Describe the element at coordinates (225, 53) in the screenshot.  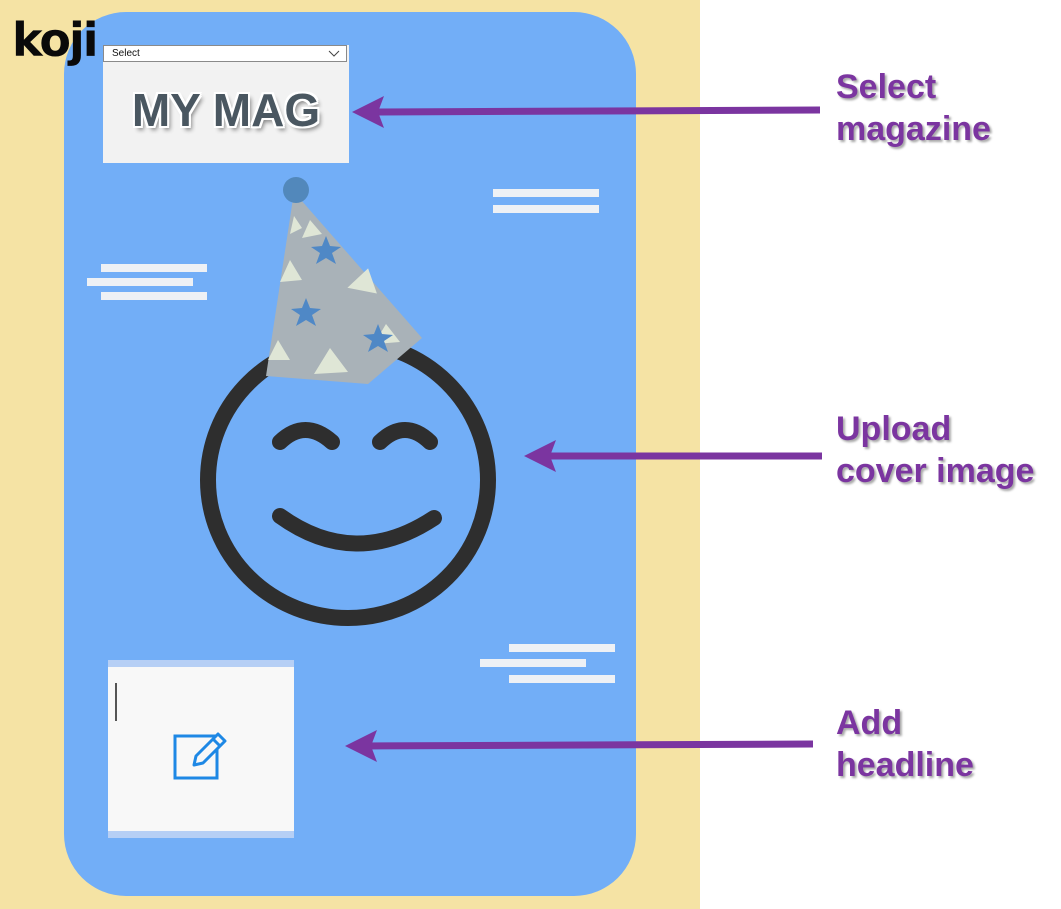
I see `magazine-select: Select` at that location.